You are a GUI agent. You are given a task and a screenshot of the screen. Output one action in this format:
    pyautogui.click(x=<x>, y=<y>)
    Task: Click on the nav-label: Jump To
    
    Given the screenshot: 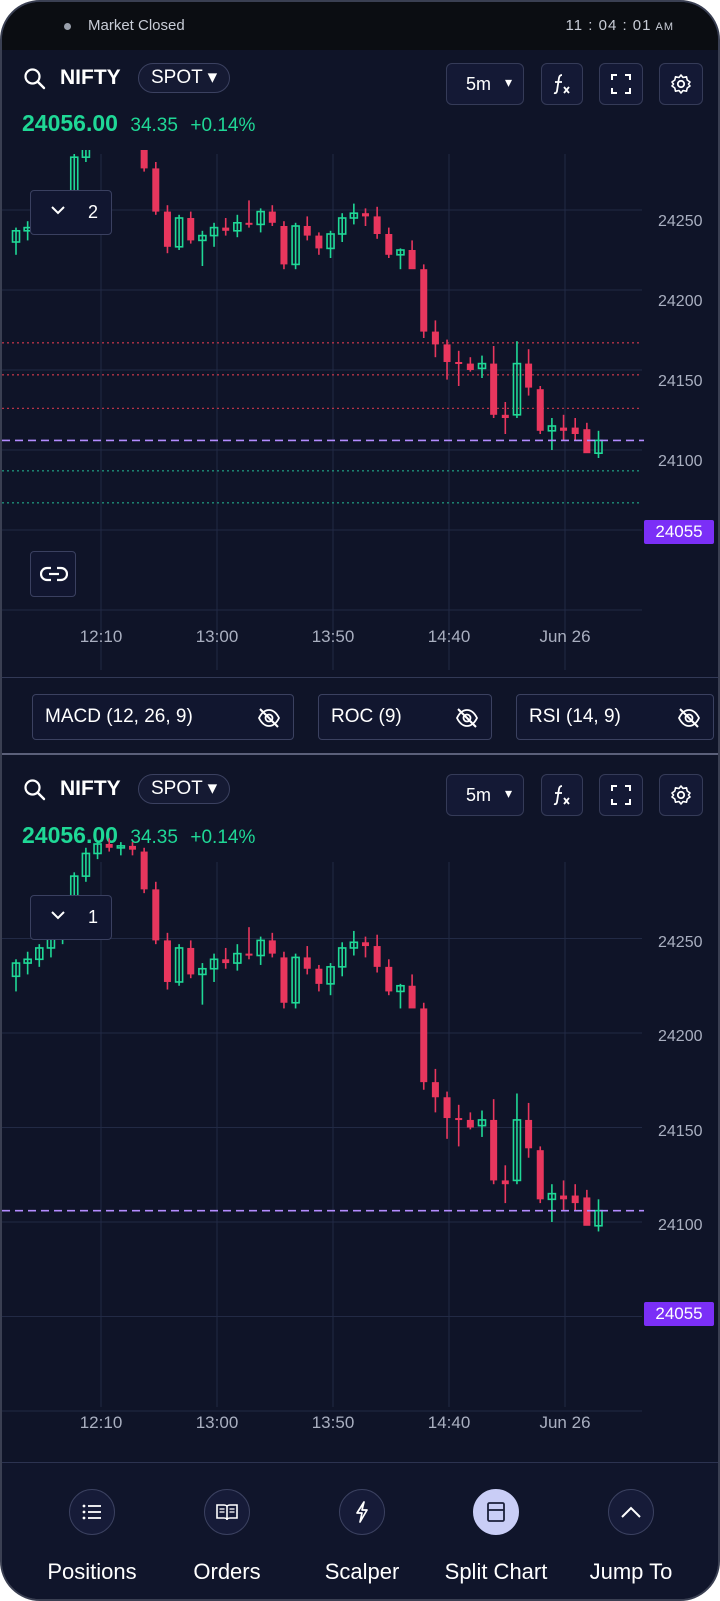 What is the action you would take?
    pyautogui.click(x=631, y=1571)
    